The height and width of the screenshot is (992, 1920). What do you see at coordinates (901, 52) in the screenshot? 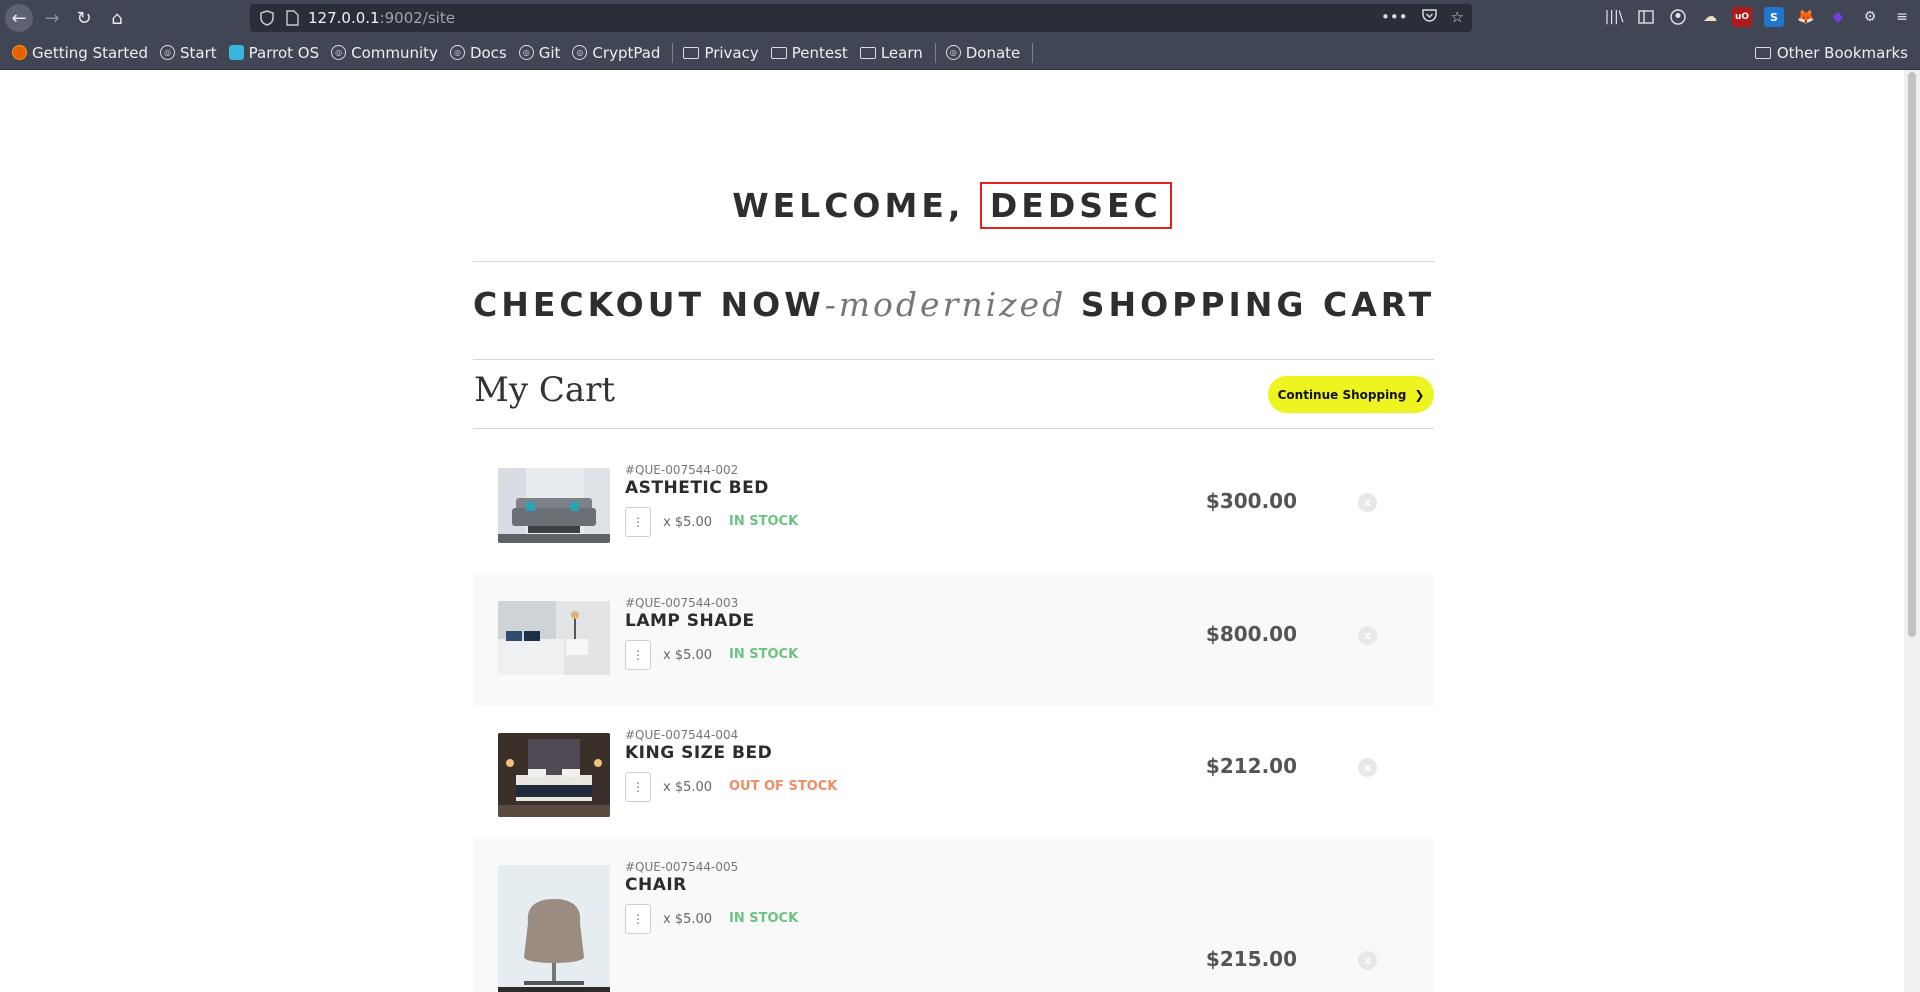
I see `bookmark-label: Learn` at bounding box center [901, 52].